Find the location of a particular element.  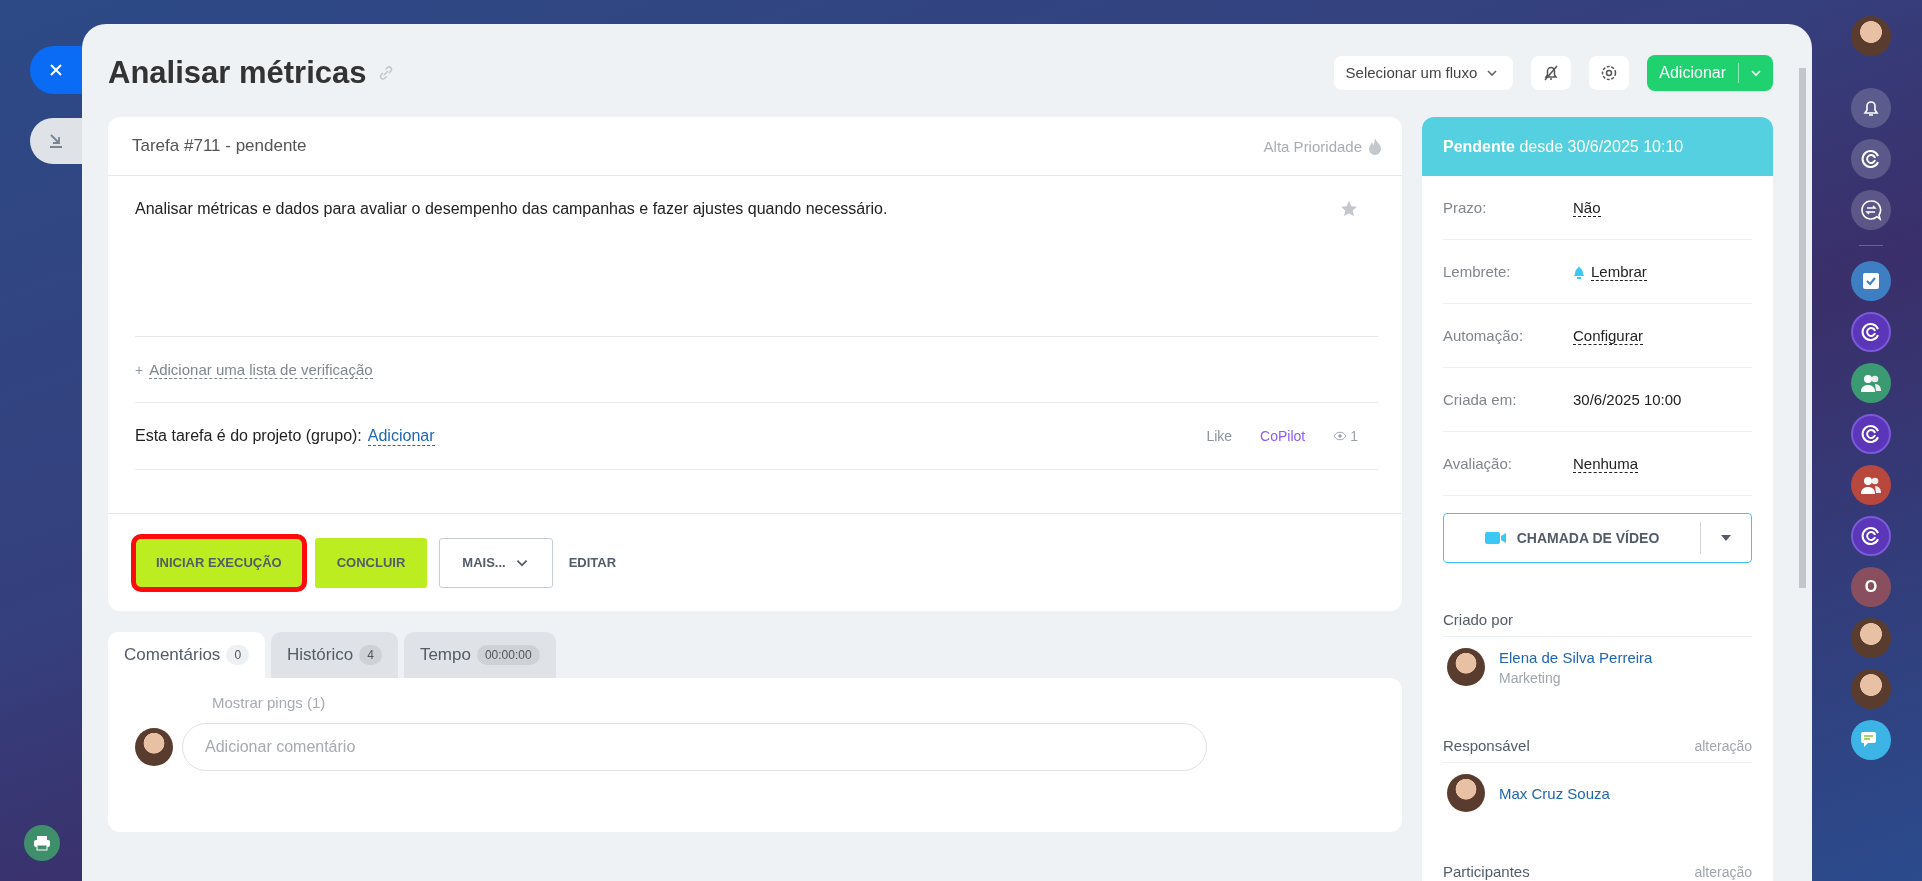

like-link: Like is located at coordinates (1219, 436).